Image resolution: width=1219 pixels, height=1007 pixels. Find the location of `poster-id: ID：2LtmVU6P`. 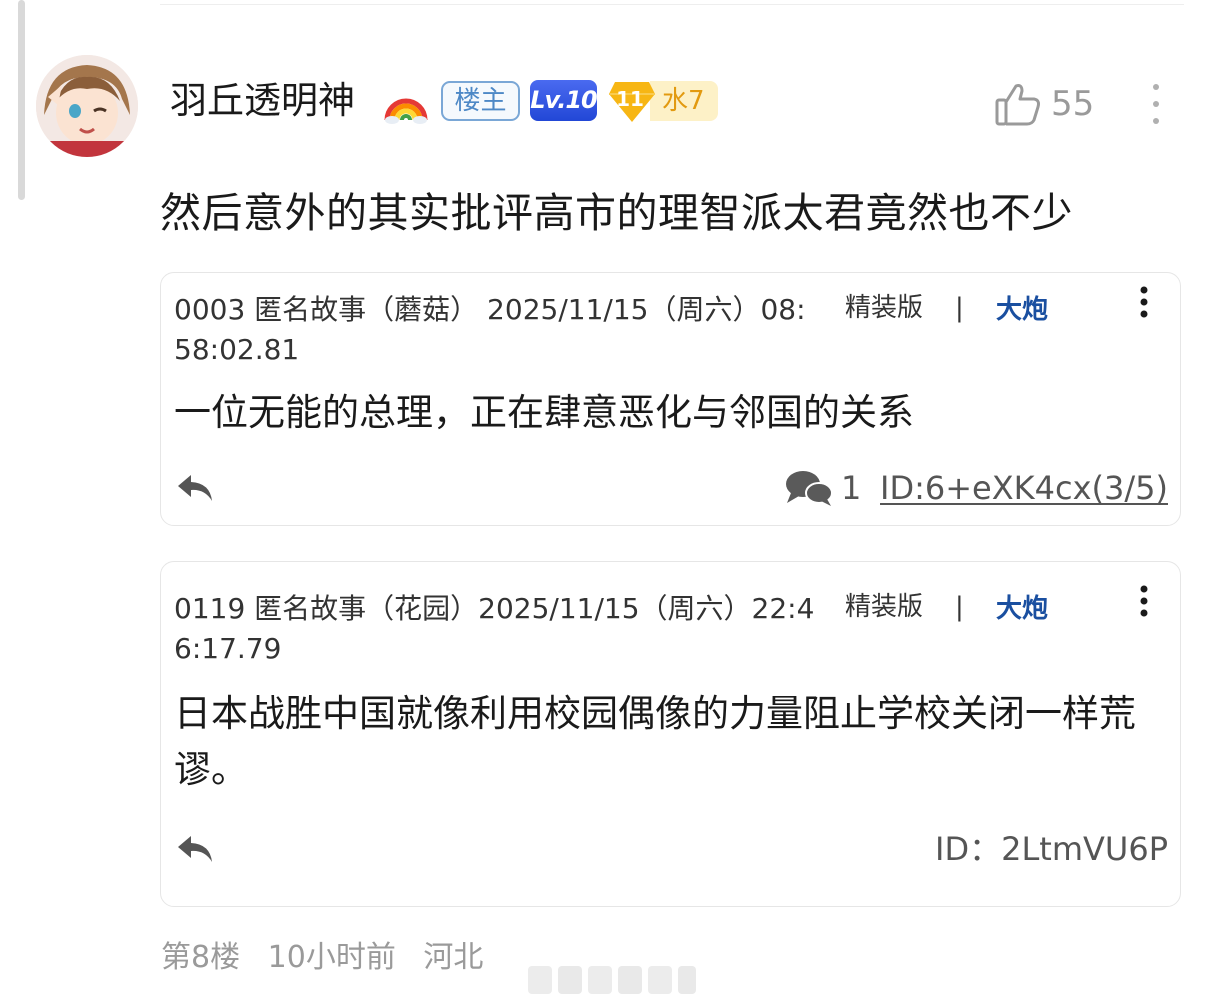

poster-id: ID：2LtmVU6P is located at coordinates (1051, 849).